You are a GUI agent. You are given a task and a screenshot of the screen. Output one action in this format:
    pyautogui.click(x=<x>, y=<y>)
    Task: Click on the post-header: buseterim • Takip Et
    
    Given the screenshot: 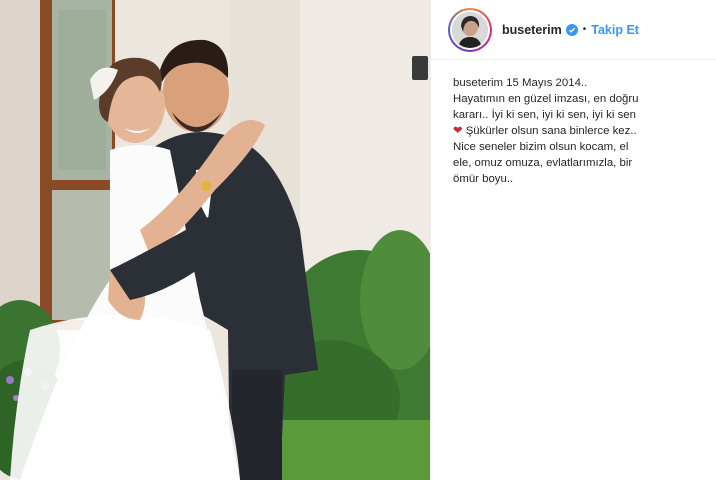 What is the action you would take?
    pyautogui.click(x=573, y=30)
    